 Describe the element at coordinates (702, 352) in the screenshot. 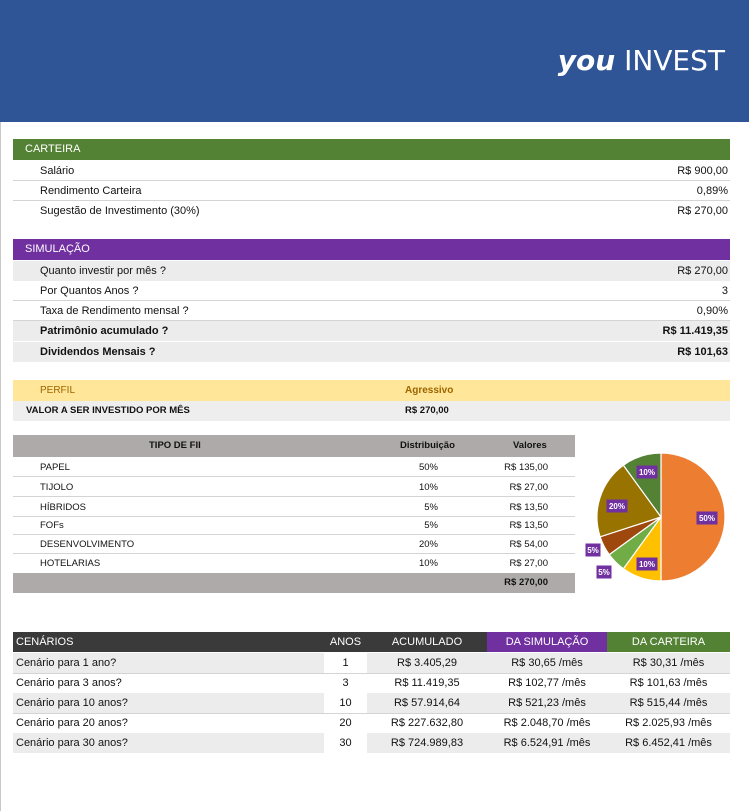

I see `row-value: R$ 101,63` at that location.